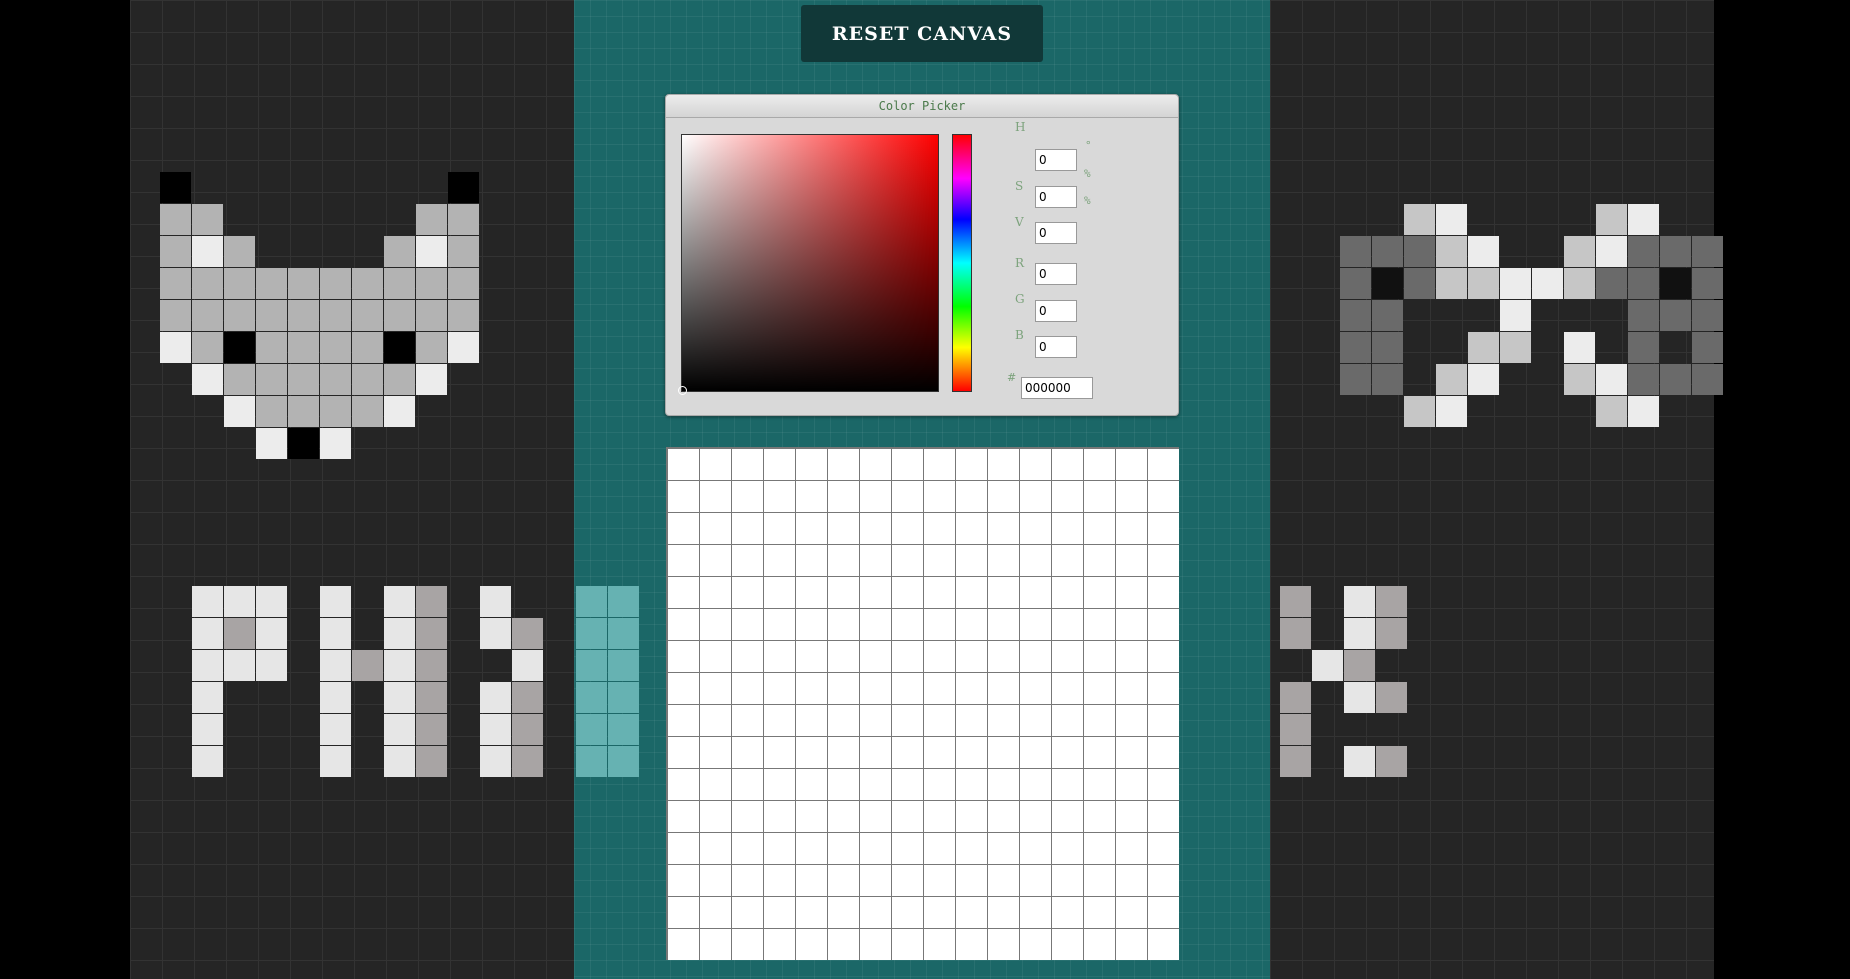 The height and width of the screenshot is (979, 1850). I want to click on hex-label: #, so click(1012, 377).